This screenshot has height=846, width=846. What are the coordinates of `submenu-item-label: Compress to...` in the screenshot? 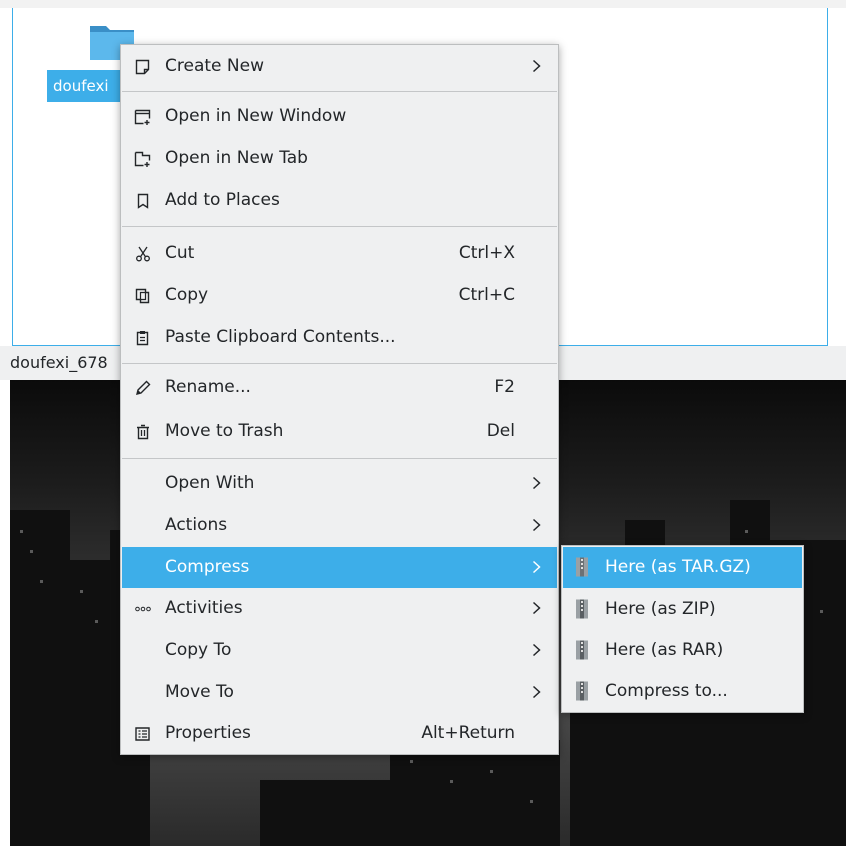 It's located at (666, 691).